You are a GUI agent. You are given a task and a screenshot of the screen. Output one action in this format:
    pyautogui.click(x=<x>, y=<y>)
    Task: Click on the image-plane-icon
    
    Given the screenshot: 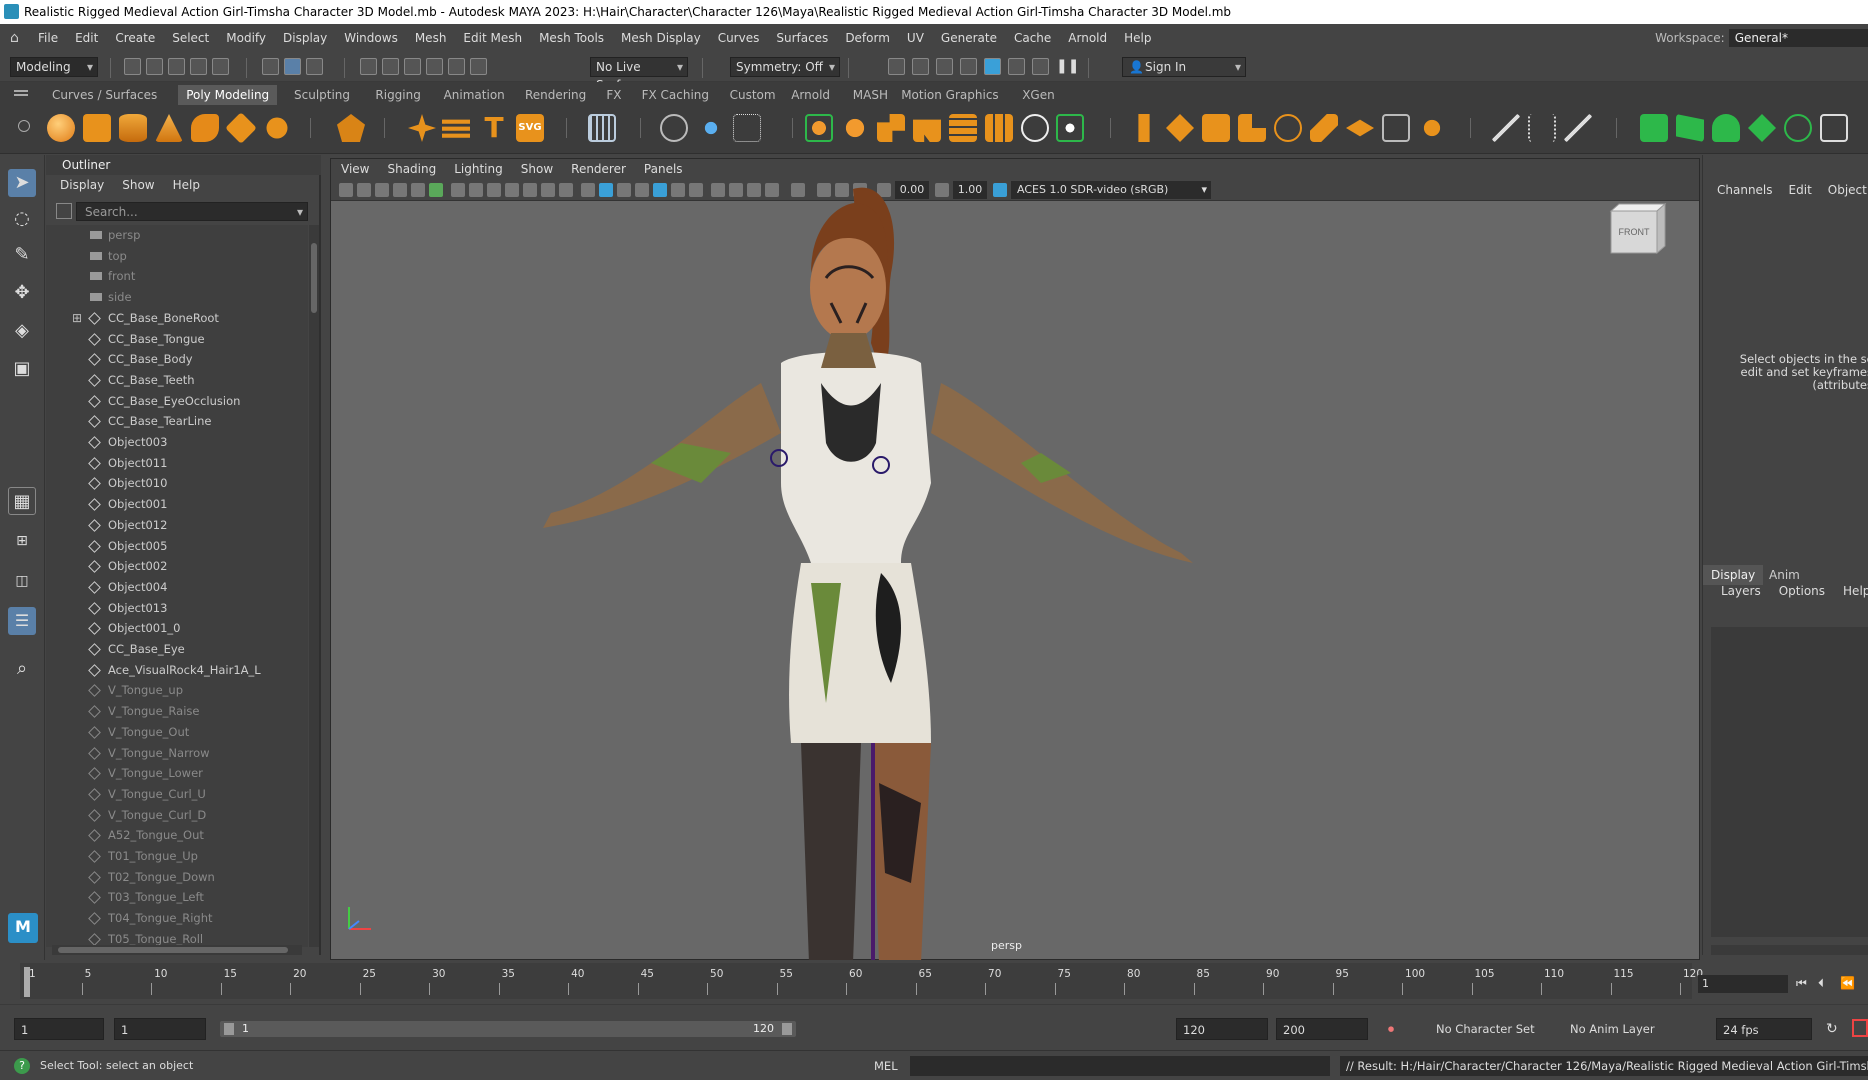 What is the action you would take?
    pyautogui.click(x=400, y=190)
    